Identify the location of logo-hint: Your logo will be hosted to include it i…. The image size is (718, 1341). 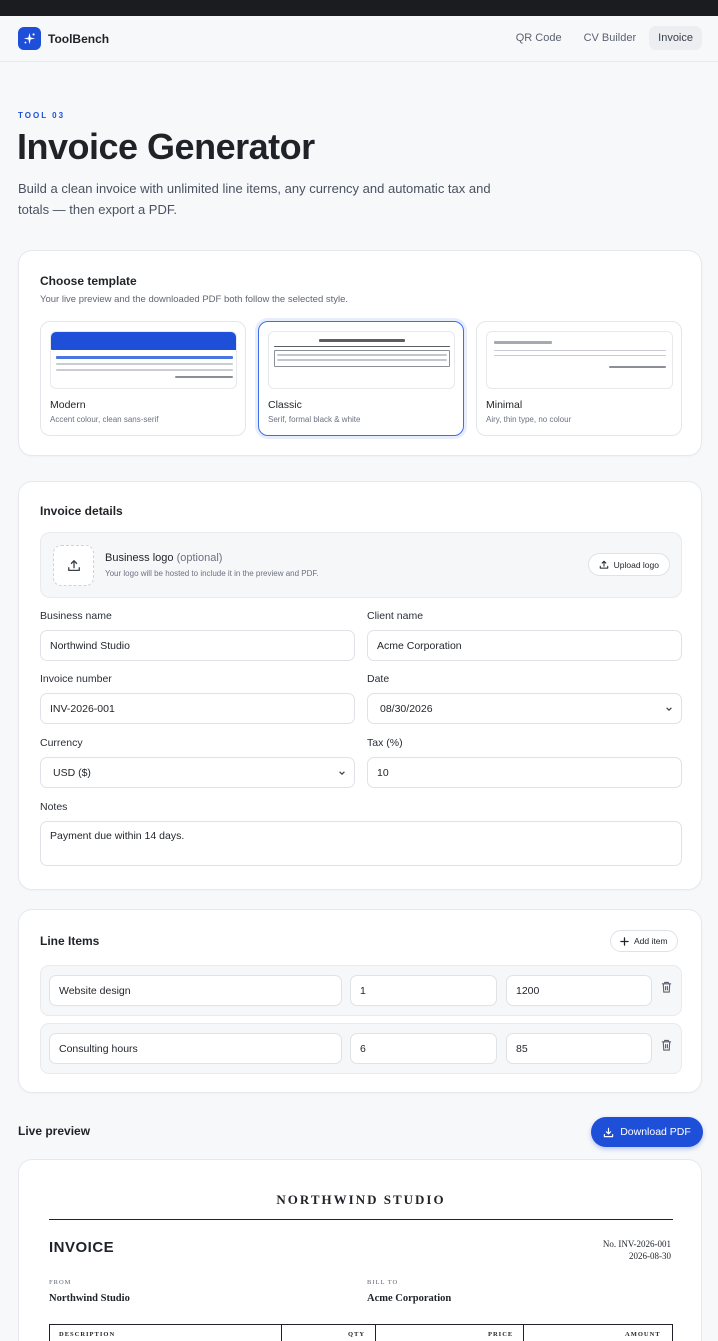
(212, 573).